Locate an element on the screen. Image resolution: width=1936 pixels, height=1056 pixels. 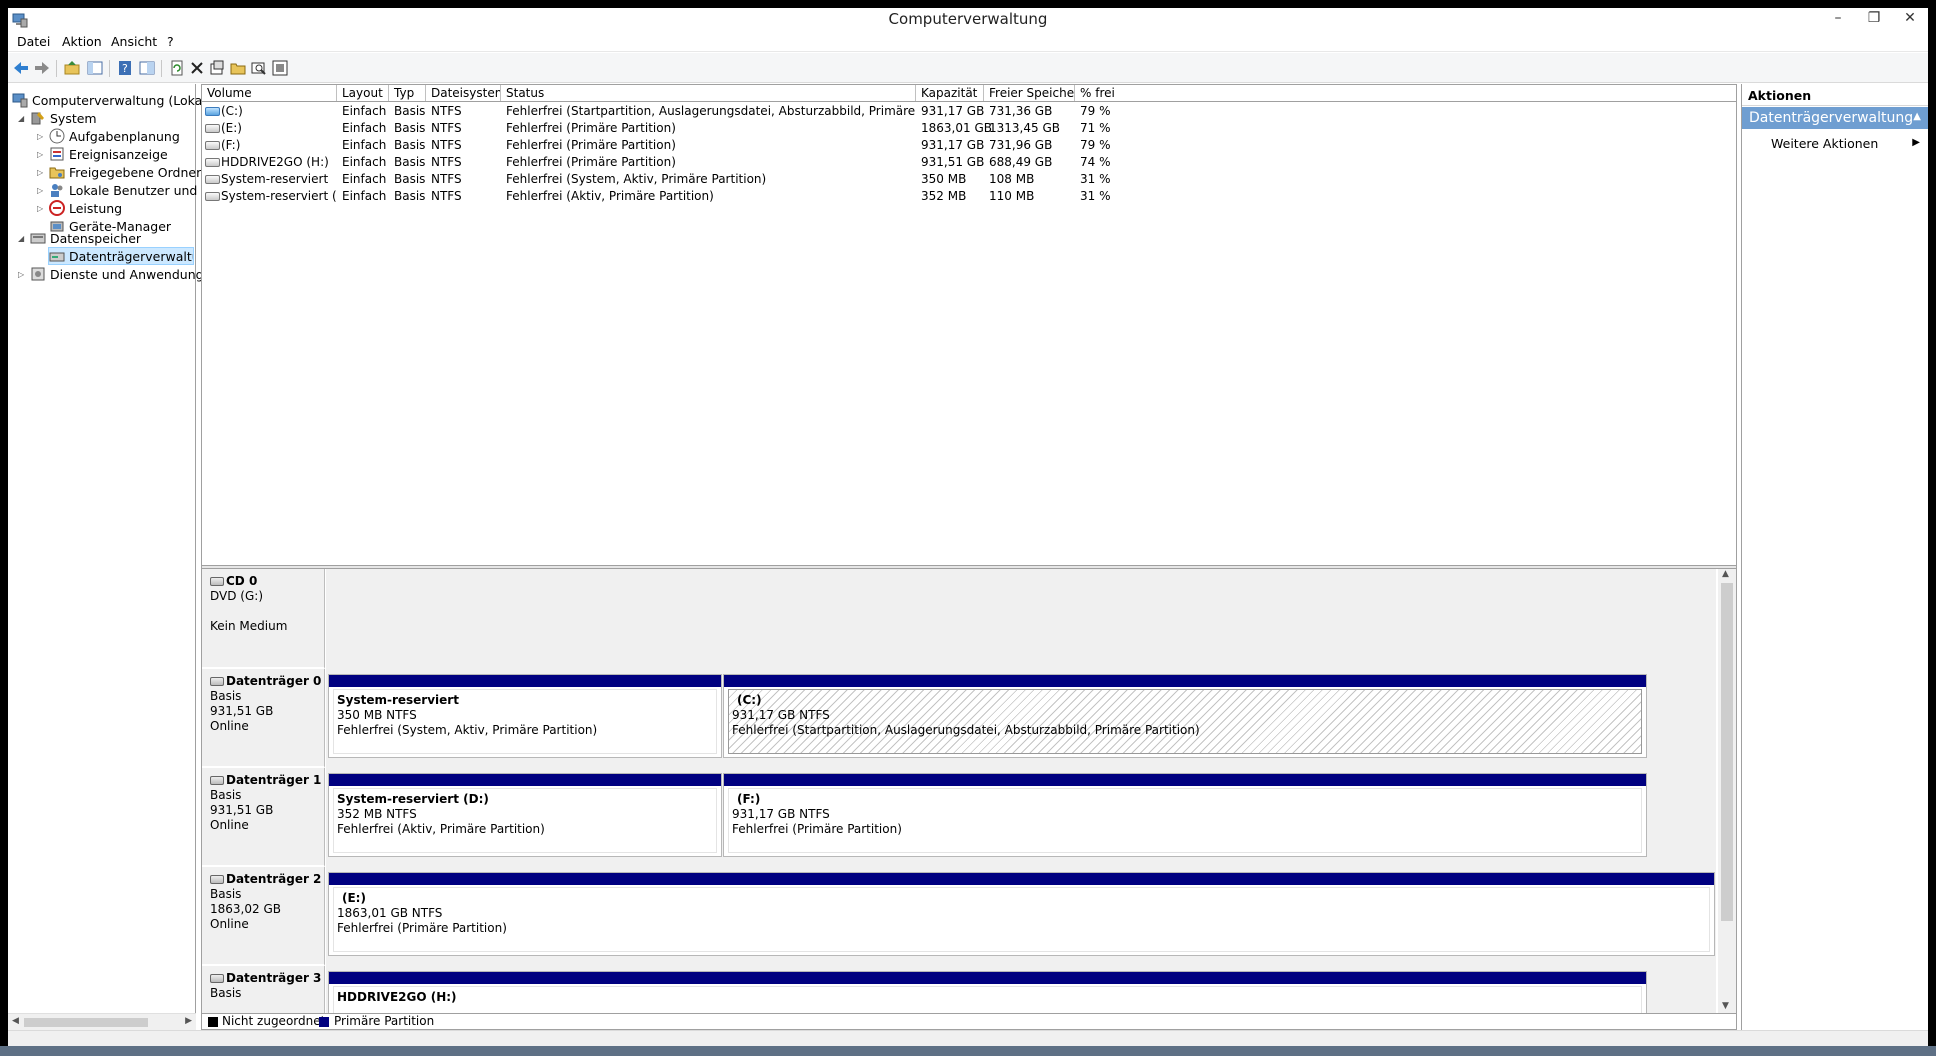
new-icon is located at coordinates (217, 68).